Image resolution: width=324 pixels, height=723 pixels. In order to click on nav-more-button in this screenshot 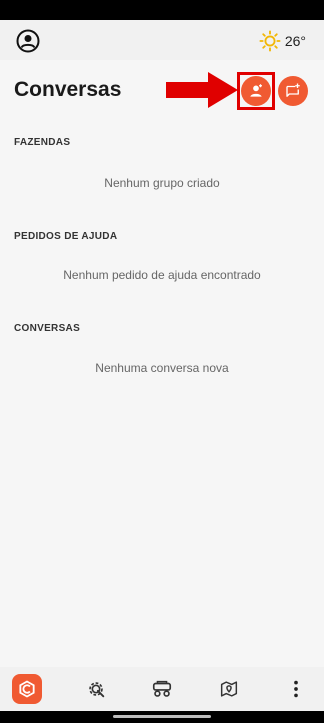, I will do `click(296, 689)`.